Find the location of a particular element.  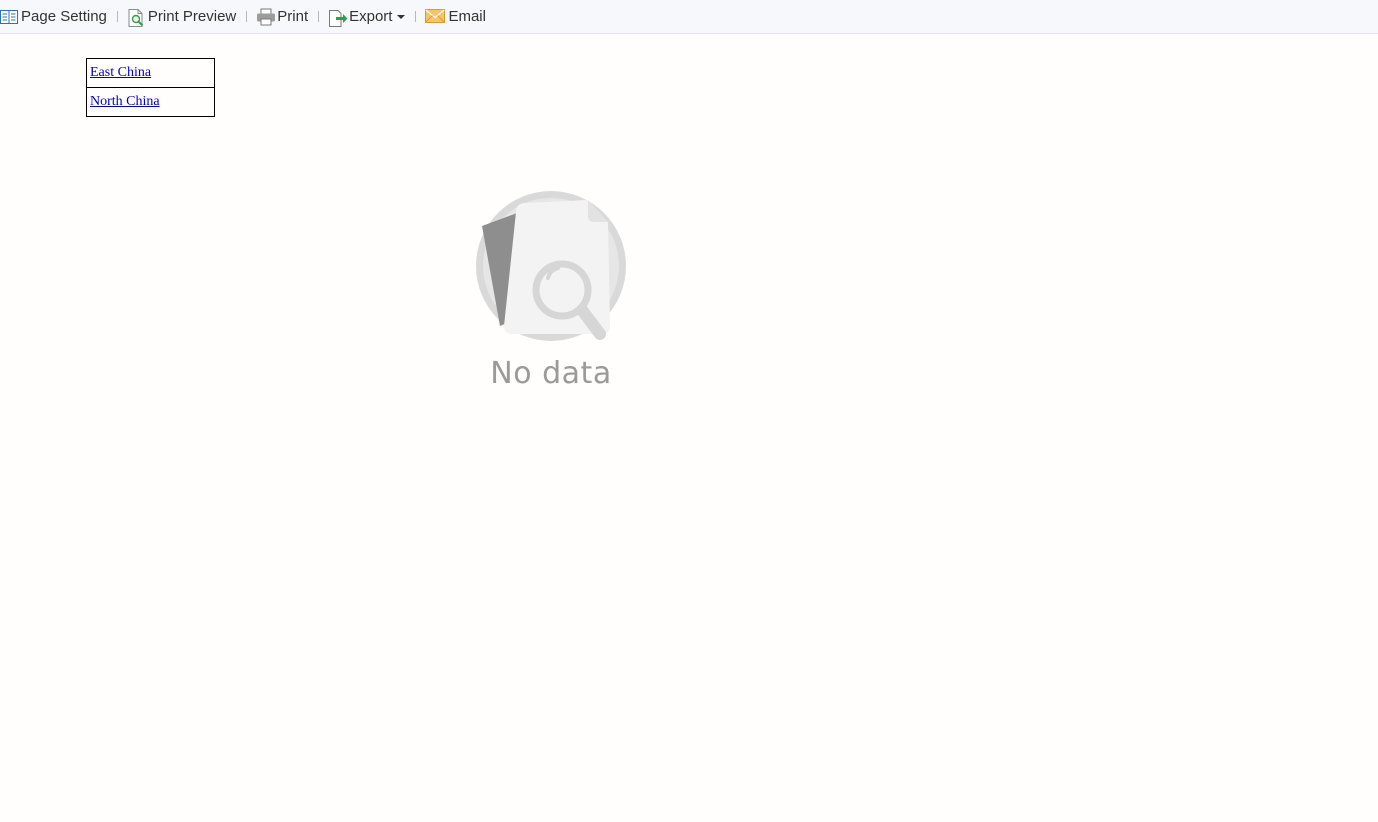

chevron-down-icon is located at coordinates (401, 16).